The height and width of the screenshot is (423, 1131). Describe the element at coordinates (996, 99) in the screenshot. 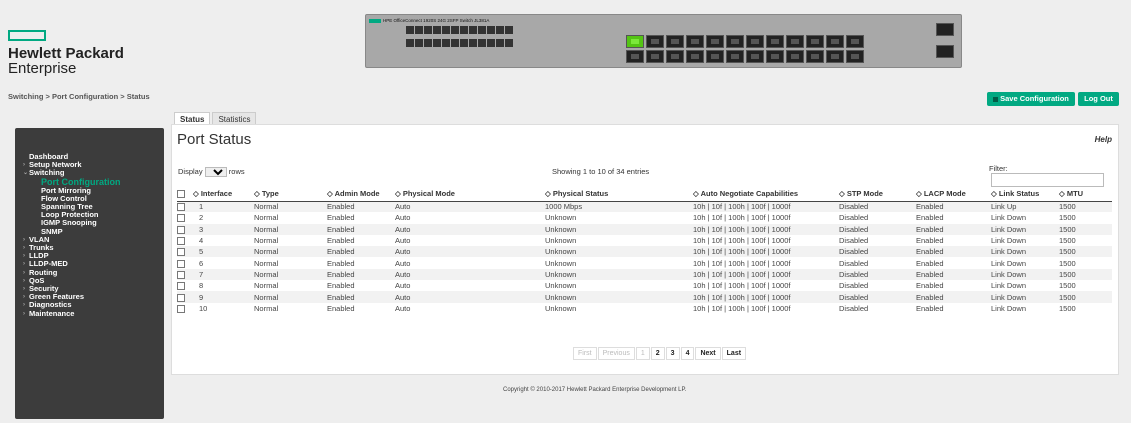

I see `save-icon` at that location.